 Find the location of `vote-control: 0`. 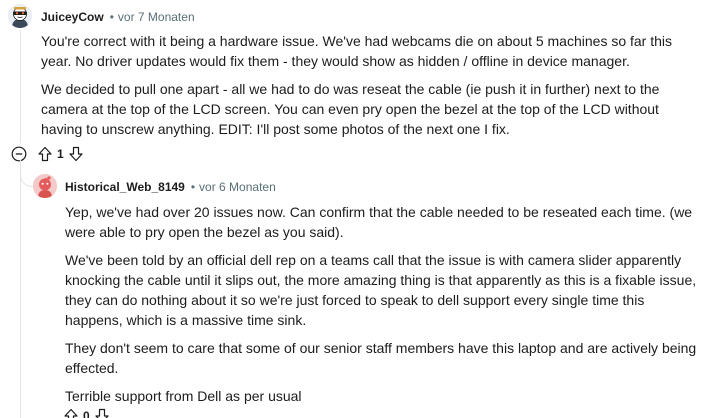

vote-control: 0 is located at coordinates (86, 413).